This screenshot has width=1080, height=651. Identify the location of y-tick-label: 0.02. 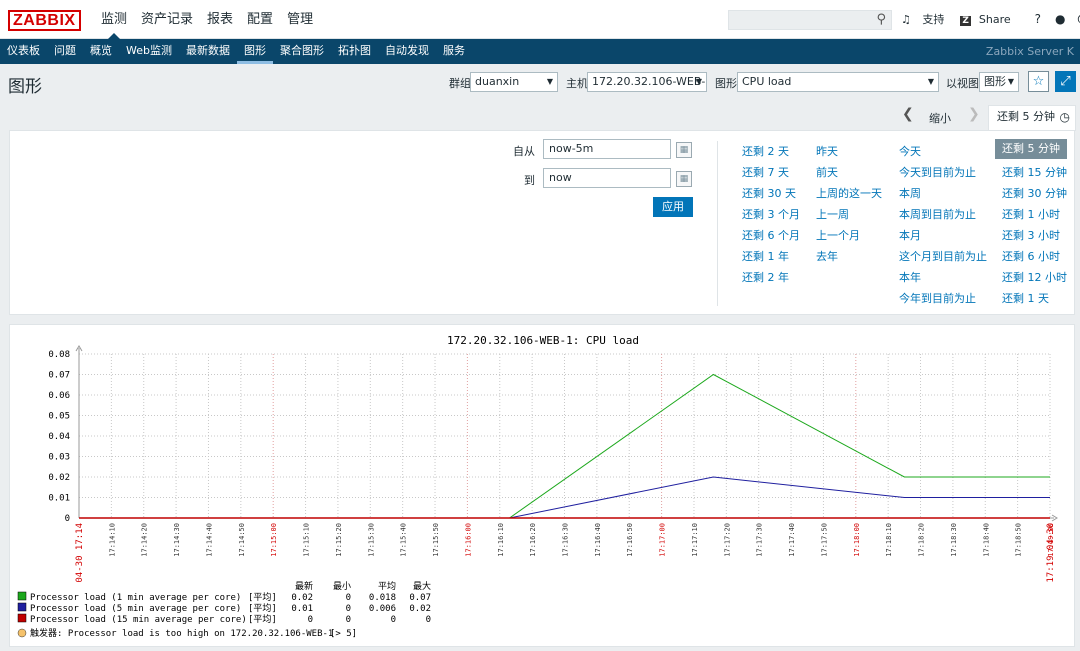
(59, 478).